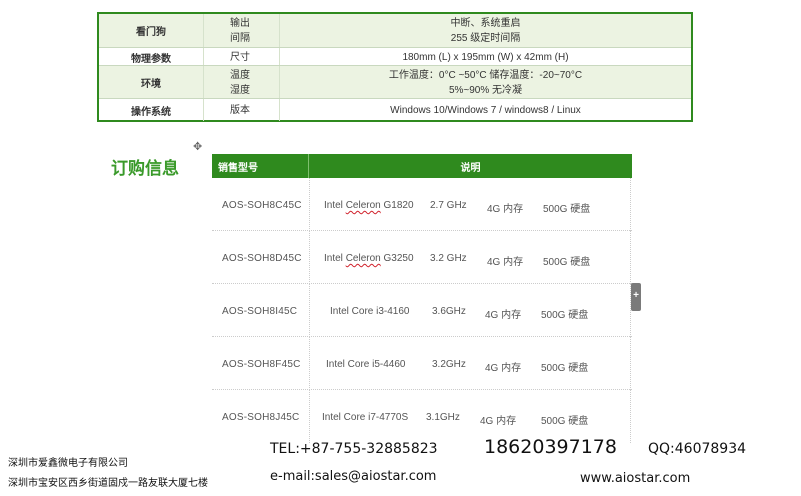  I want to click on header-model: 销售型号, so click(260, 166).